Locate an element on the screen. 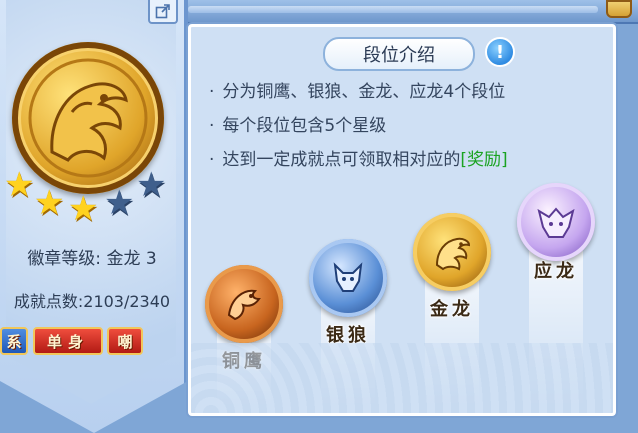 The height and width of the screenshot is (433, 638). badge-star-rating: ★ ★ ★ ★ ★ is located at coordinates (92, 198).